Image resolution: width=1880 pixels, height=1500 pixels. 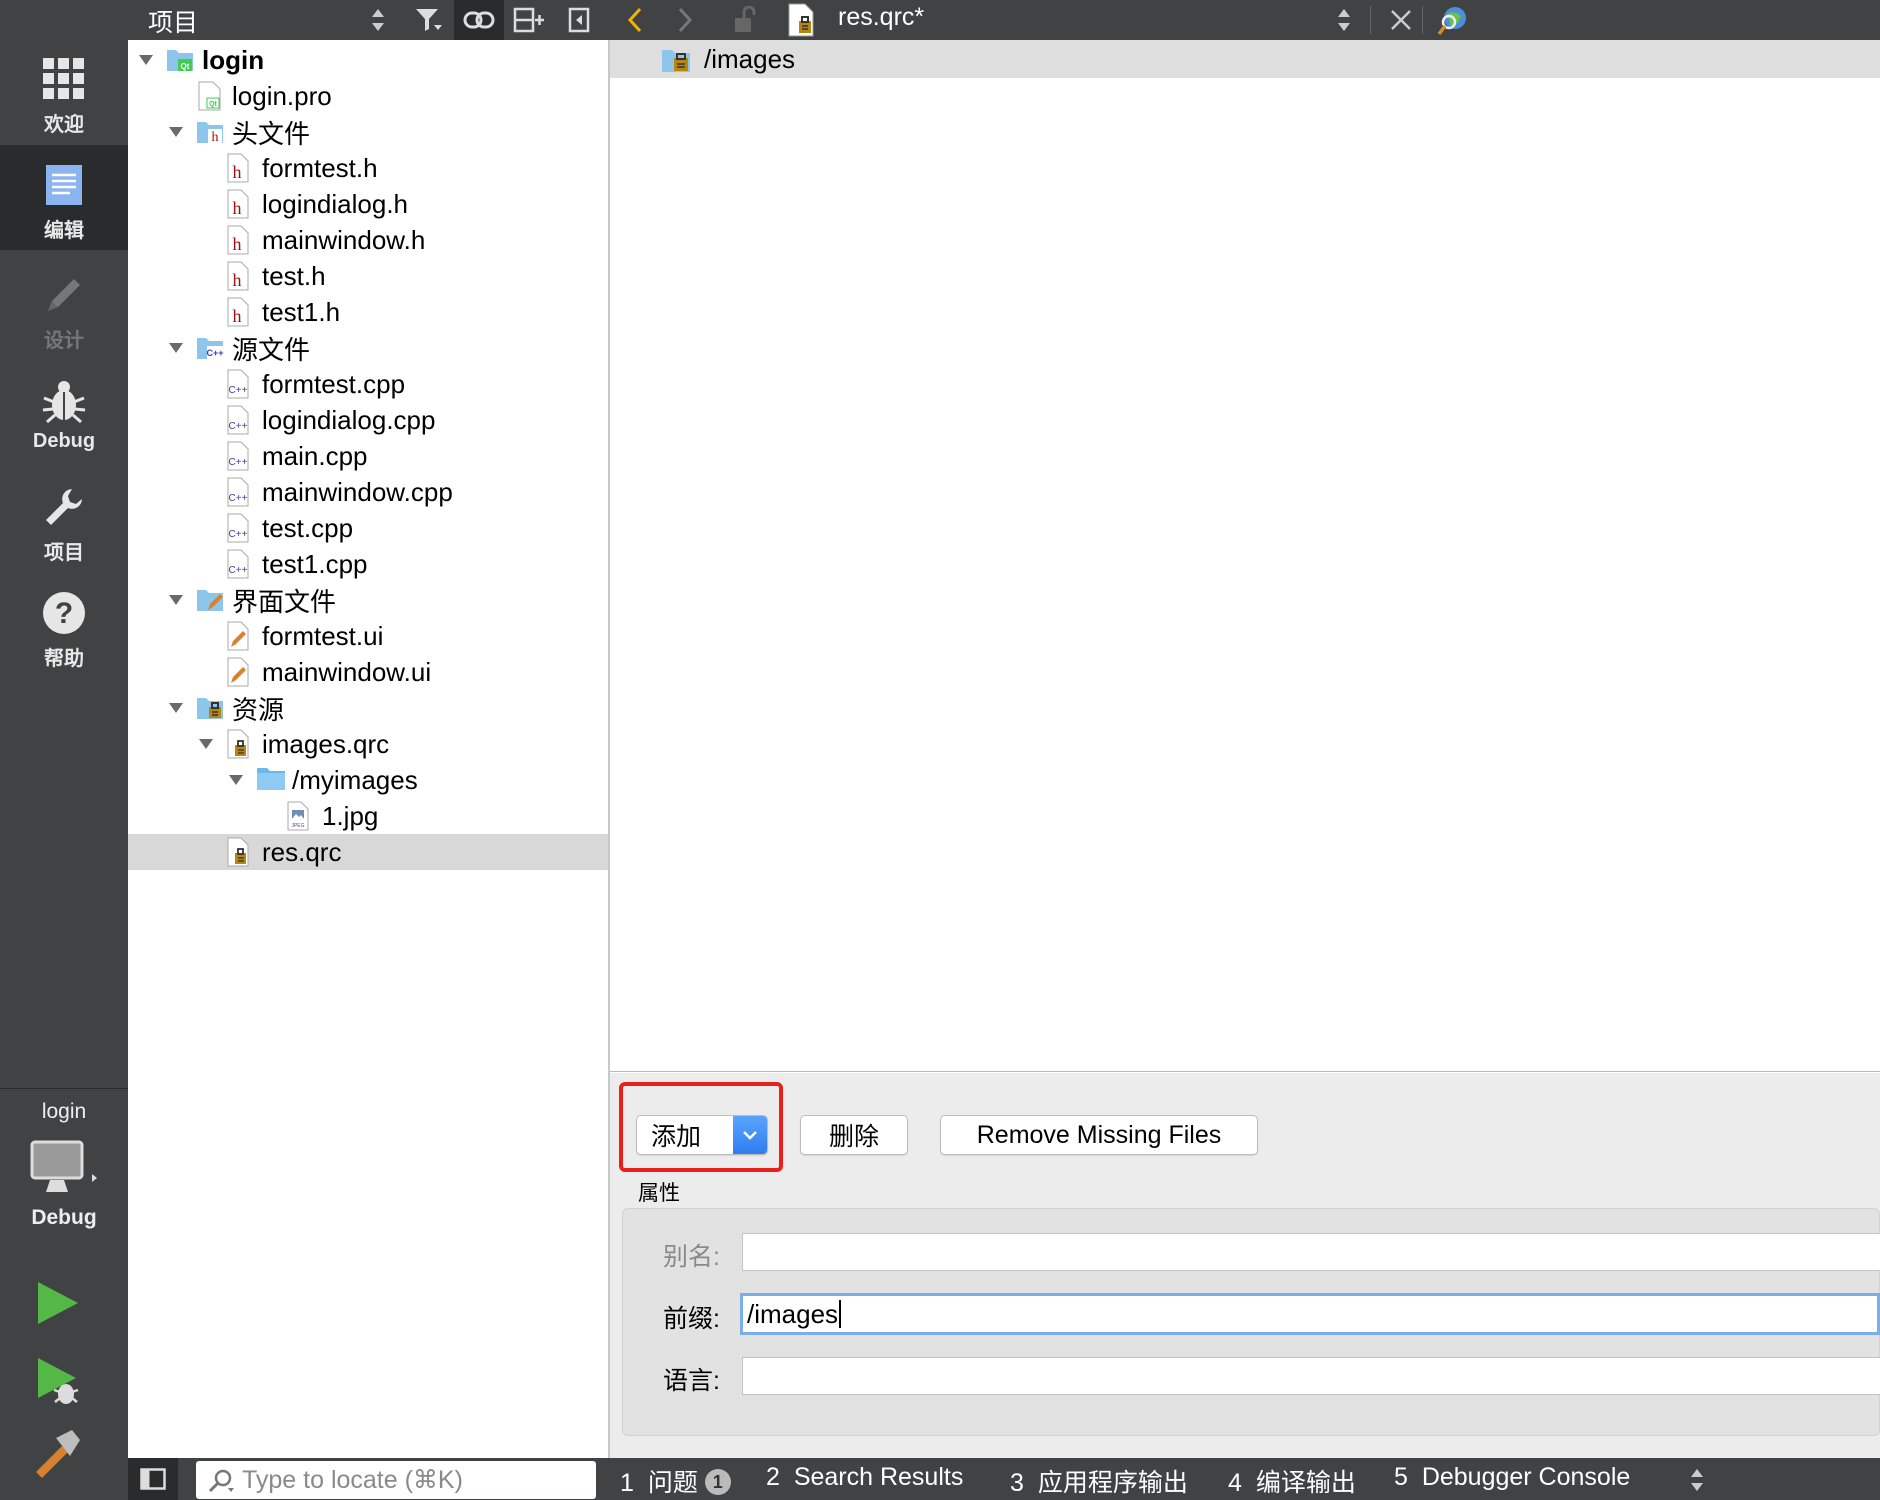 What do you see at coordinates (57, 1453) in the screenshot?
I see `build-button` at bounding box center [57, 1453].